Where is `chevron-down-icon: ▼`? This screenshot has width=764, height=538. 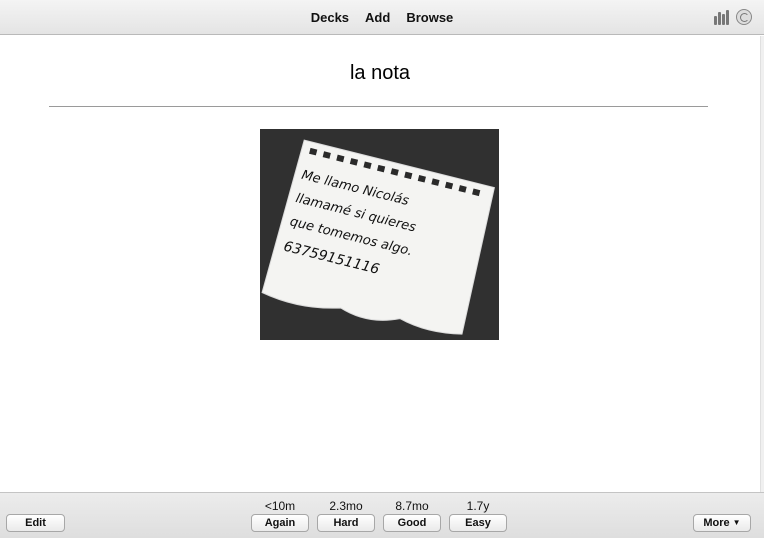 chevron-down-icon: ▼ is located at coordinates (736, 522).